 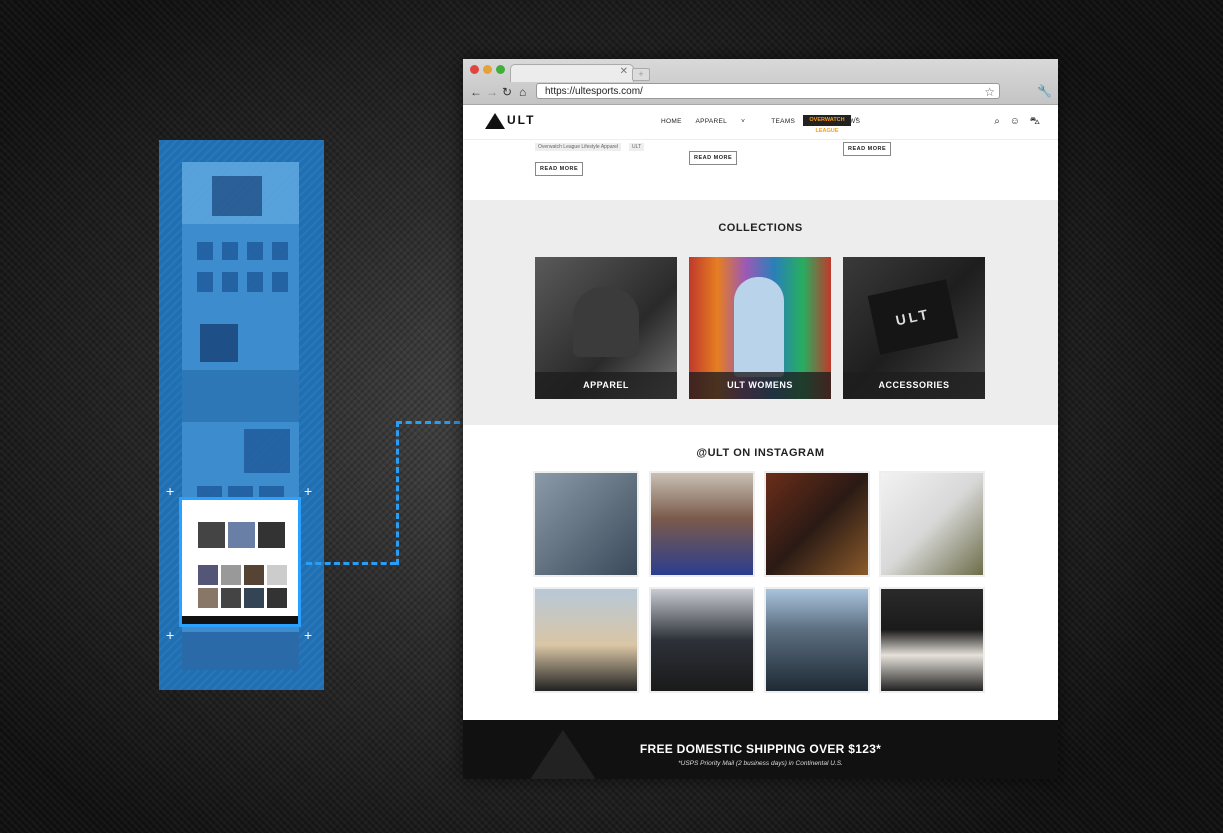 I want to click on forward-icon: →, so click(x=492, y=92).